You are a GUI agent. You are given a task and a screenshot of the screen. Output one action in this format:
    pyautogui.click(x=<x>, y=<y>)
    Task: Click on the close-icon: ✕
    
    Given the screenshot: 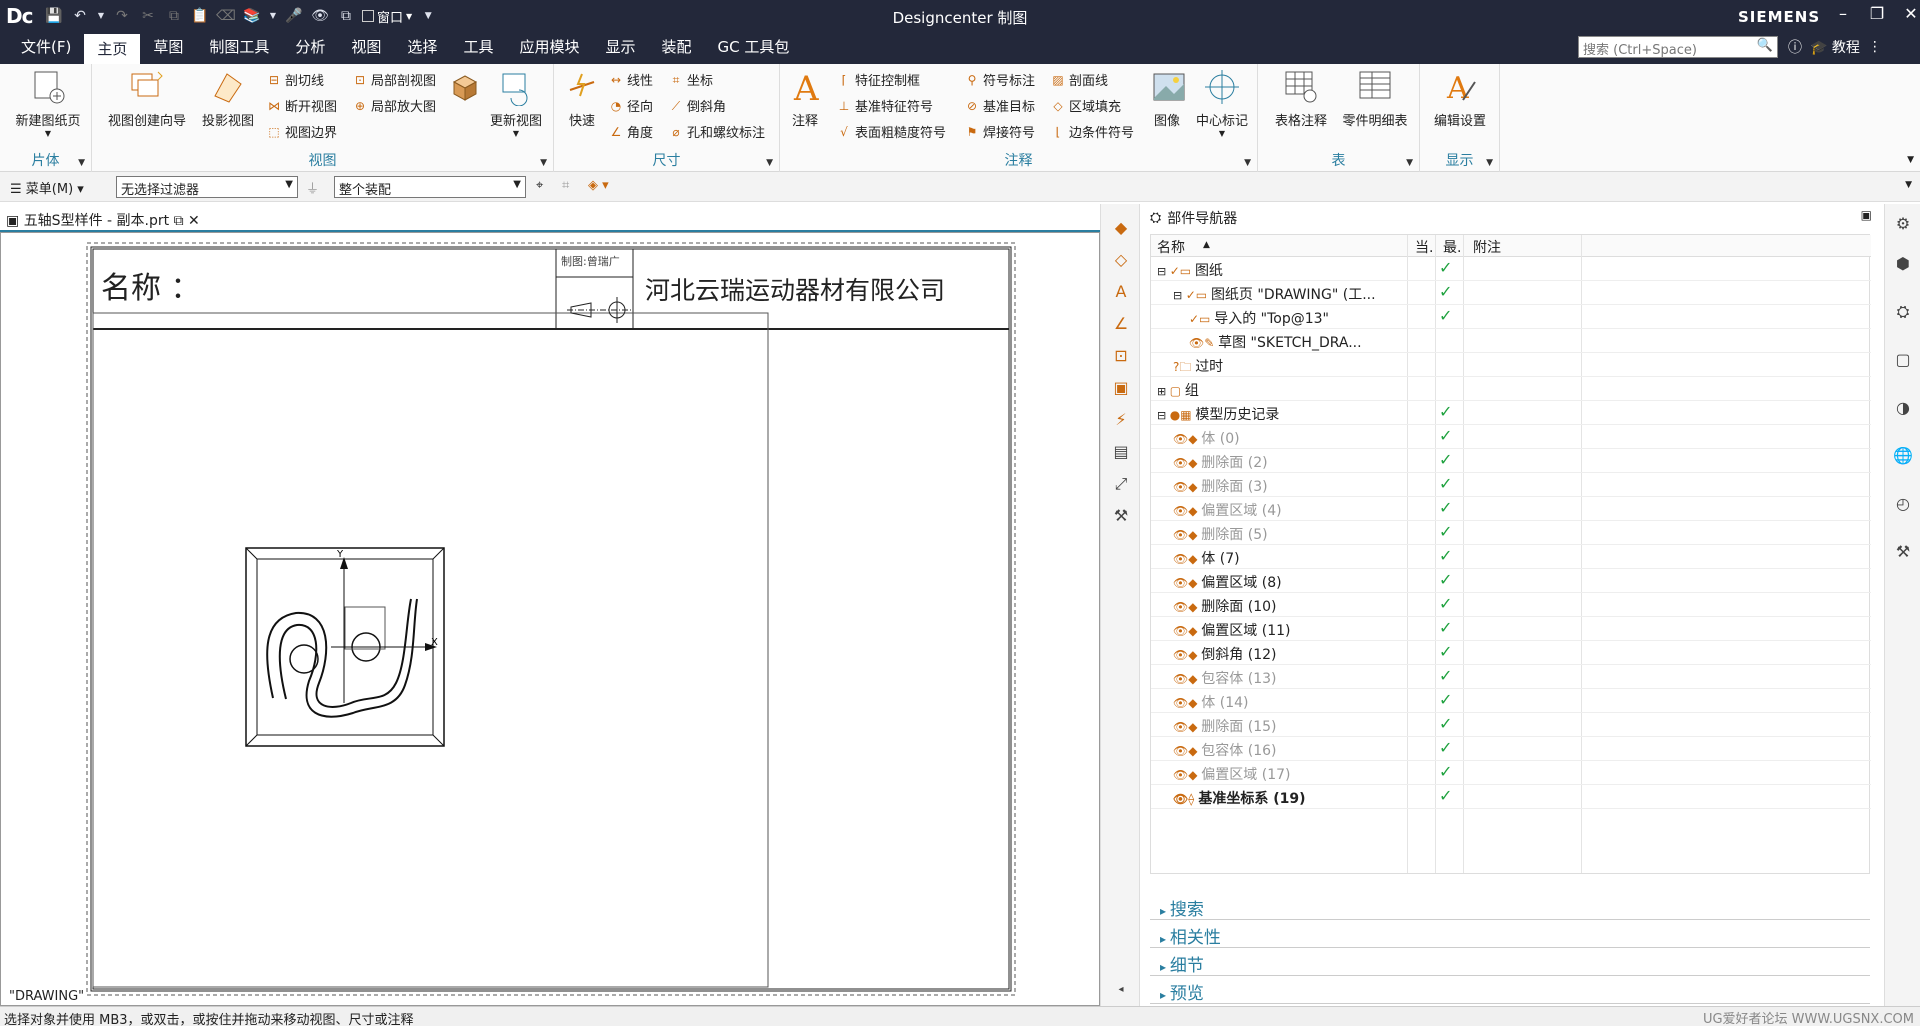 What is the action you would take?
    pyautogui.click(x=1910, y=13)
    